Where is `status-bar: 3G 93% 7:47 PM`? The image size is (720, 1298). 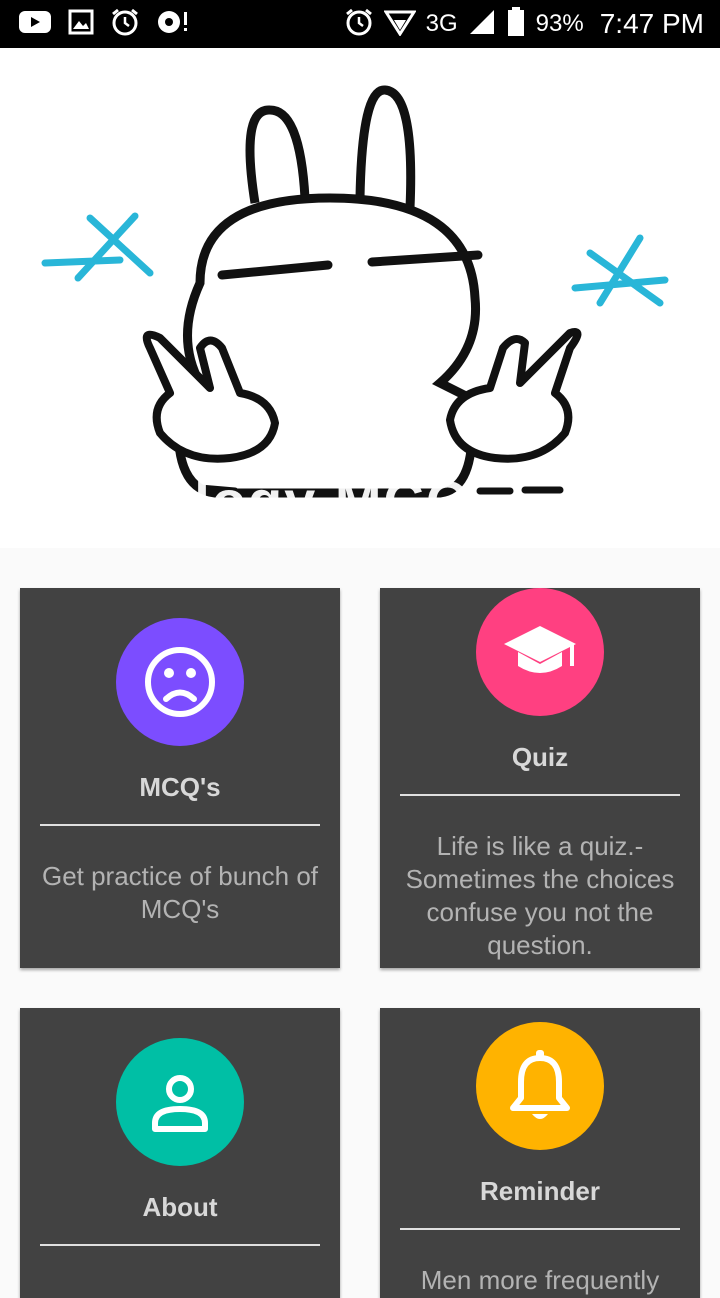 status-bar: 3G 93% 7:47 PM is located at coordinates (360, 24).